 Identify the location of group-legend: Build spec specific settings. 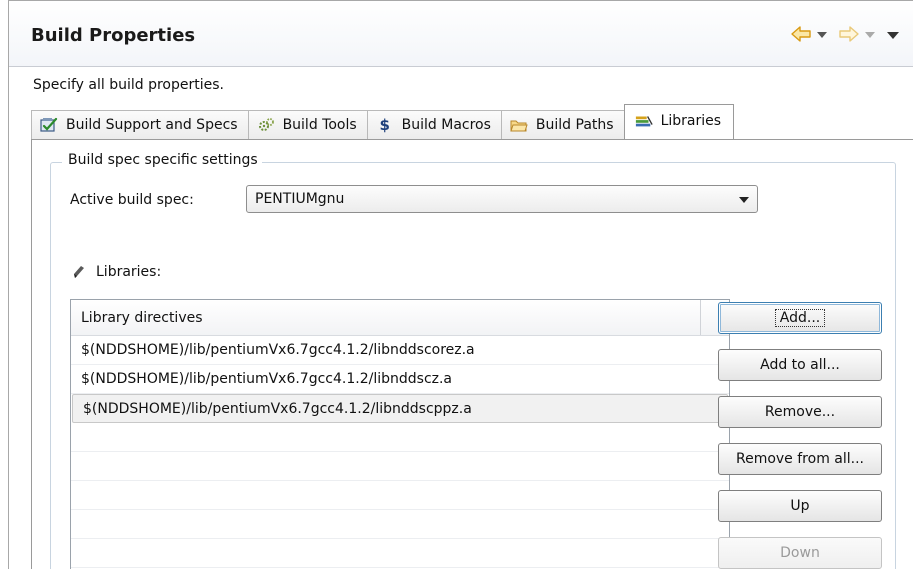
(162, 160).